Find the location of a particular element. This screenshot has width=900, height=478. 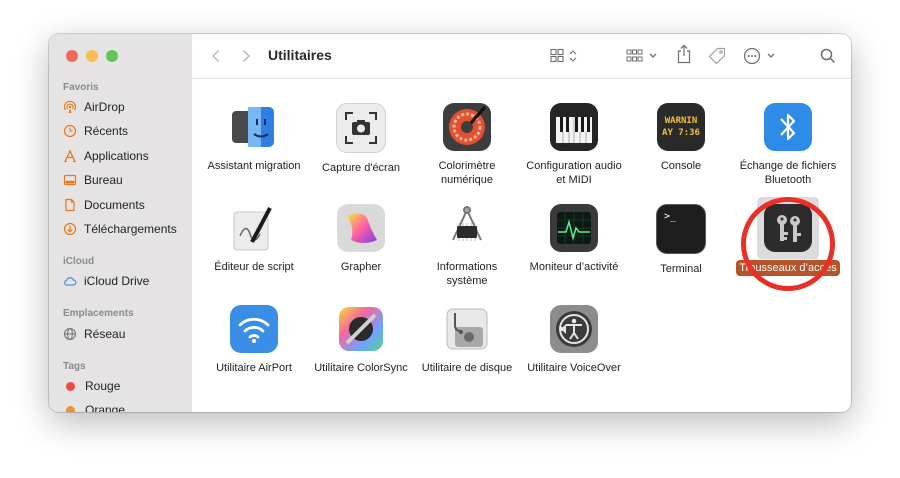

app-label: Capture d'écran is located at coordinates (361, 168).